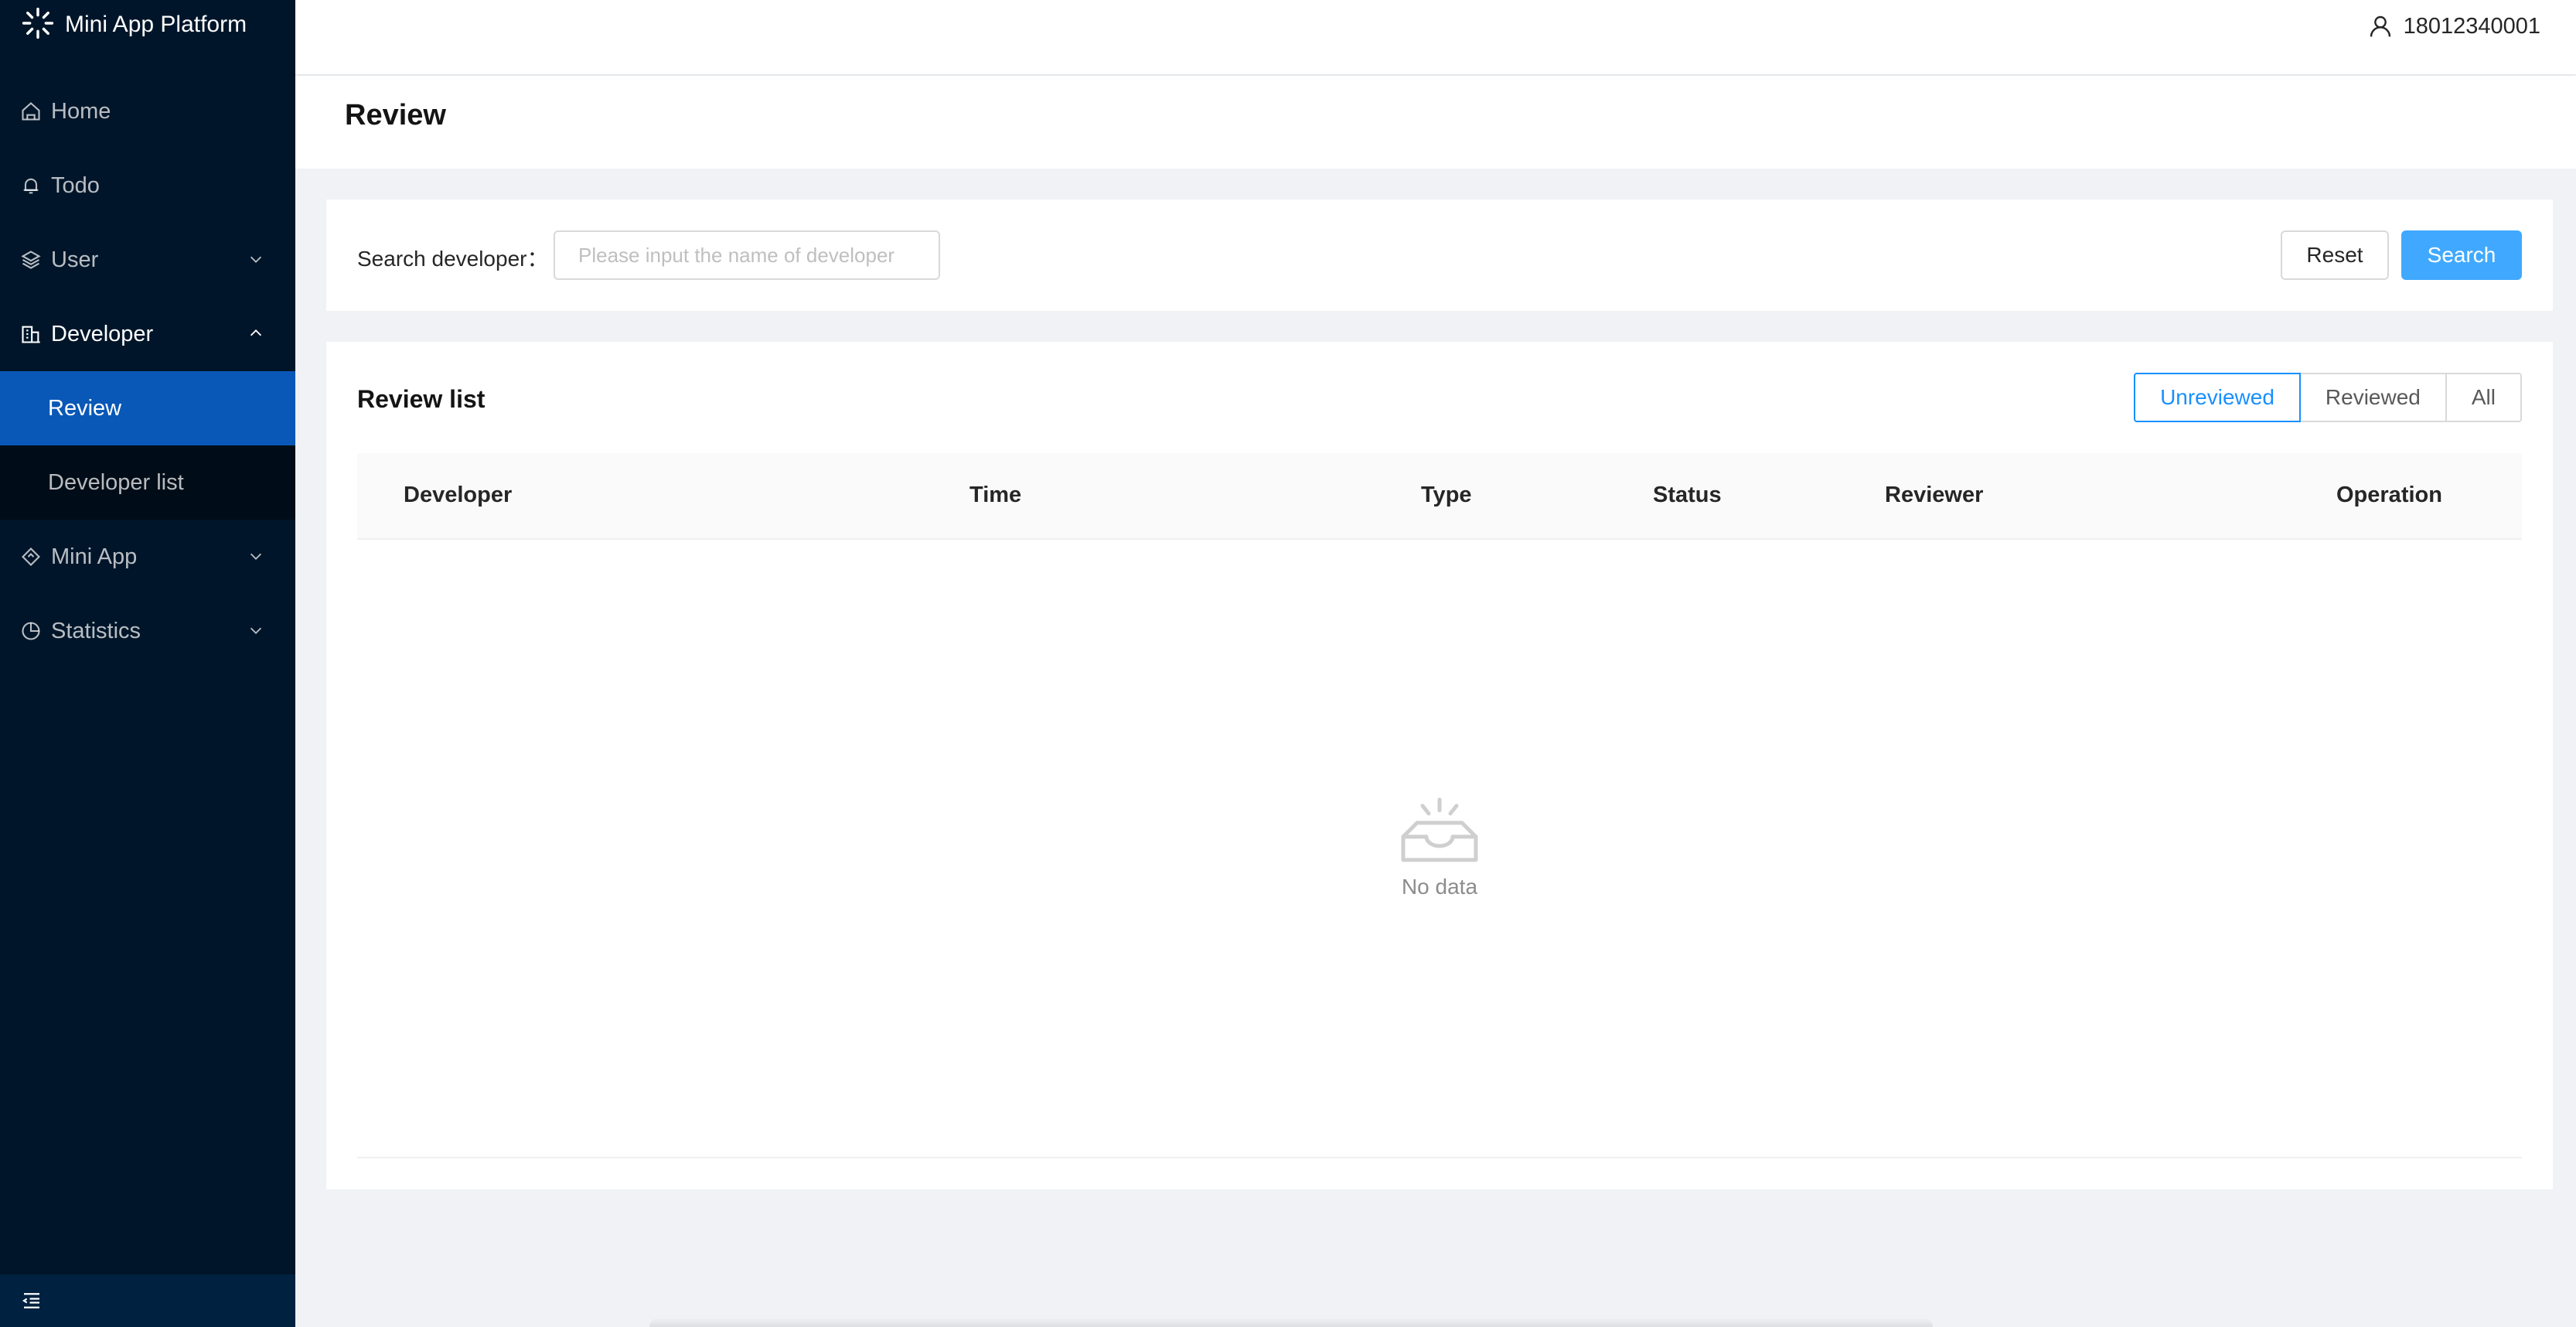 This screenshot has width=2576, height=1327. I want to click on menu-fold-icon, so click(30, 1300).